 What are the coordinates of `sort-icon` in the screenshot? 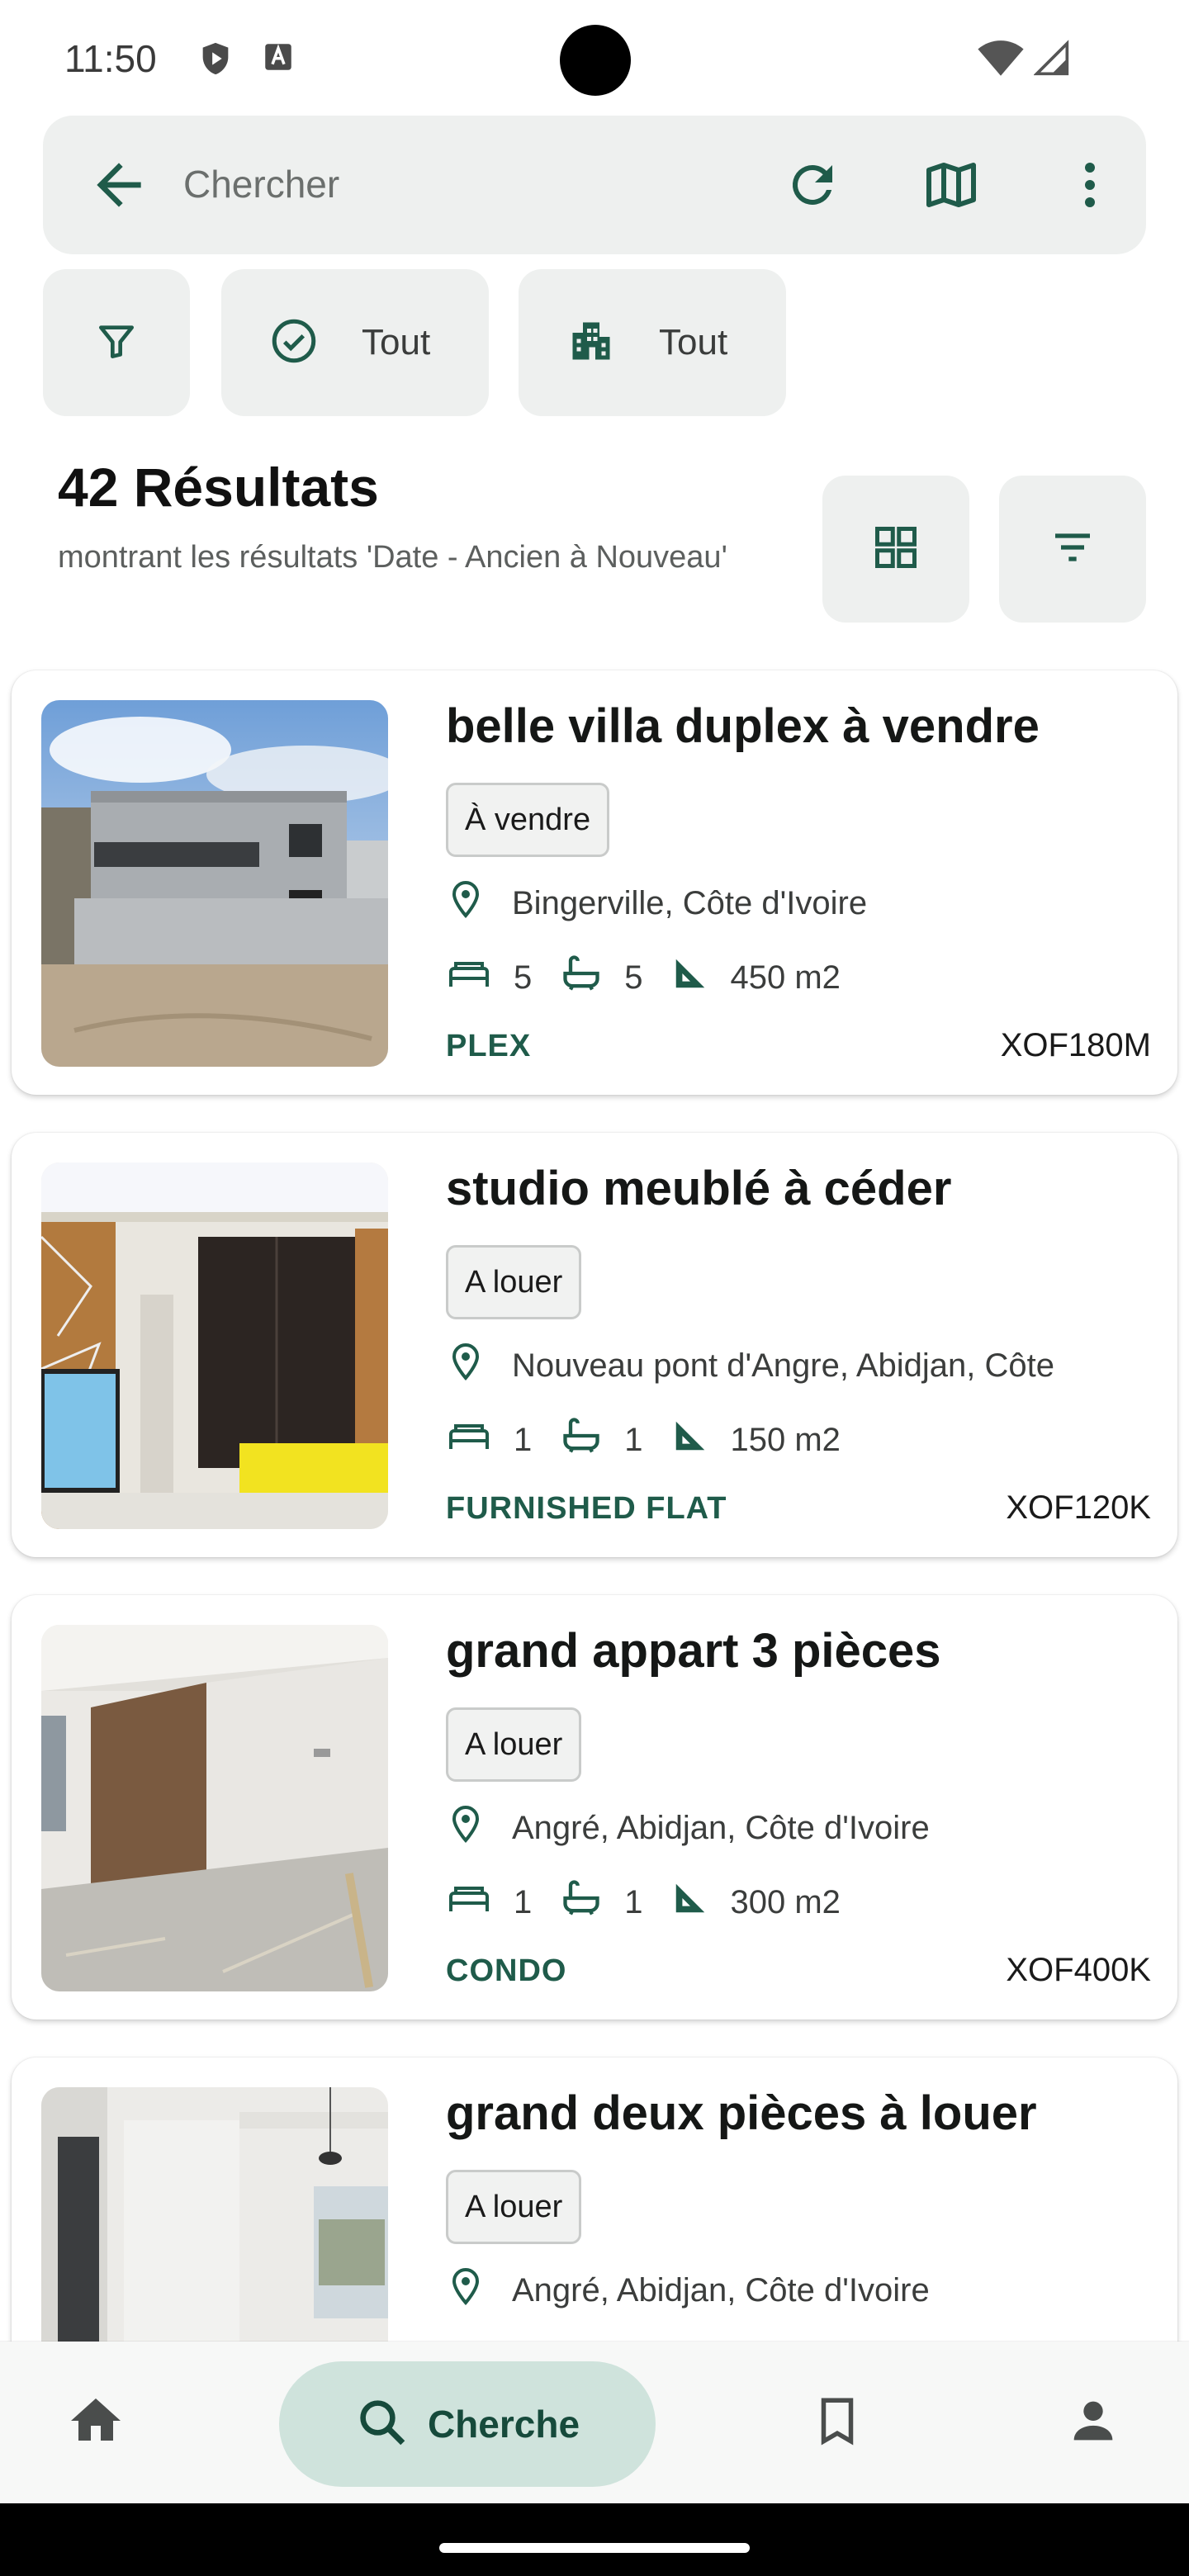 It's located at (1072, 549).